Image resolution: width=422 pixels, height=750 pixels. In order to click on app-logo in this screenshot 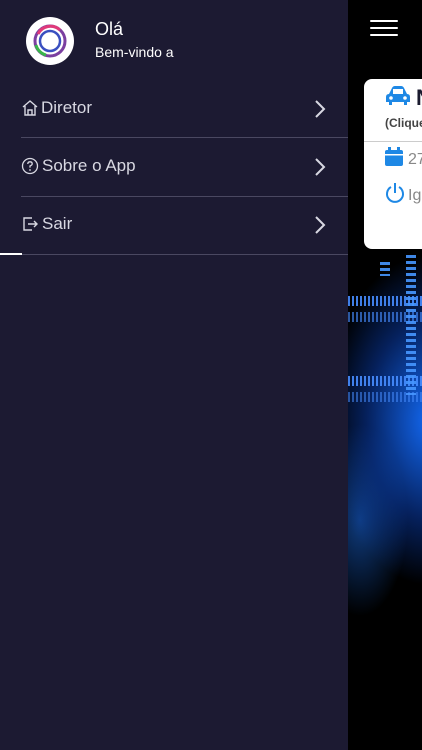, I will do `click(50, 41)`.